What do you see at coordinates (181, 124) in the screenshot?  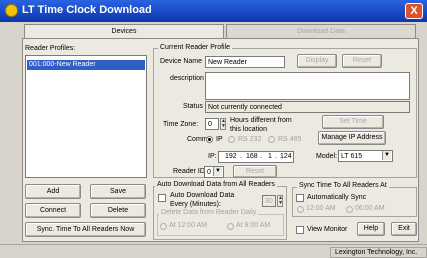 I see `time-zone-label: Time Zone:` at bounding box center [181, 124].